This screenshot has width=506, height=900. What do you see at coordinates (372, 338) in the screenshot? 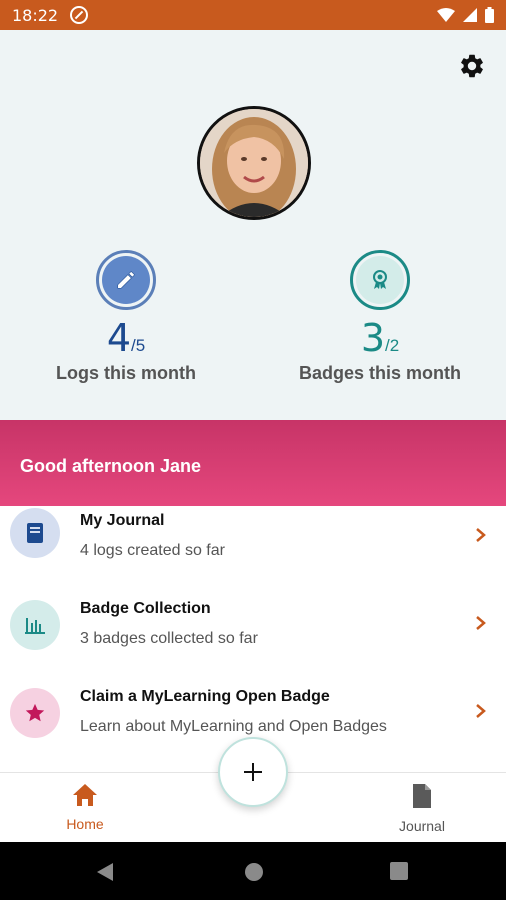
I see `badges-value: 3` at bounding box center [372, 338].